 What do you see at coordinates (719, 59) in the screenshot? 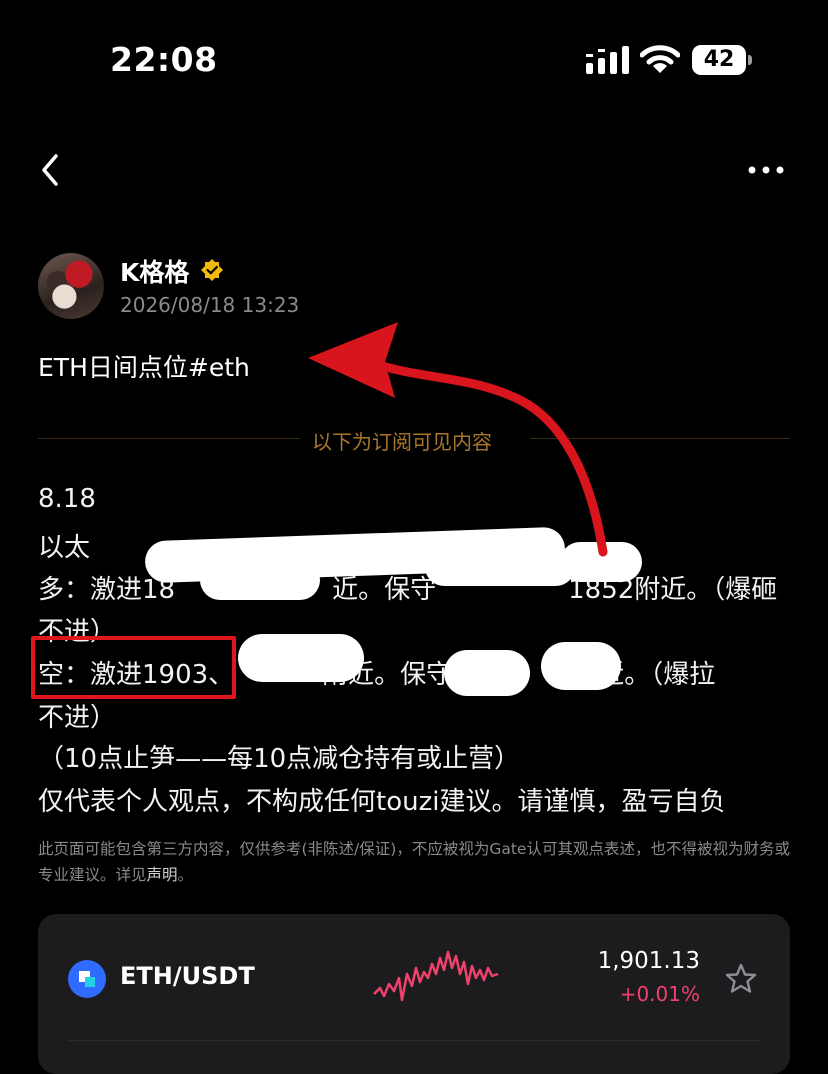
I see `battery-level: 42` at bounding box center [719, 59].